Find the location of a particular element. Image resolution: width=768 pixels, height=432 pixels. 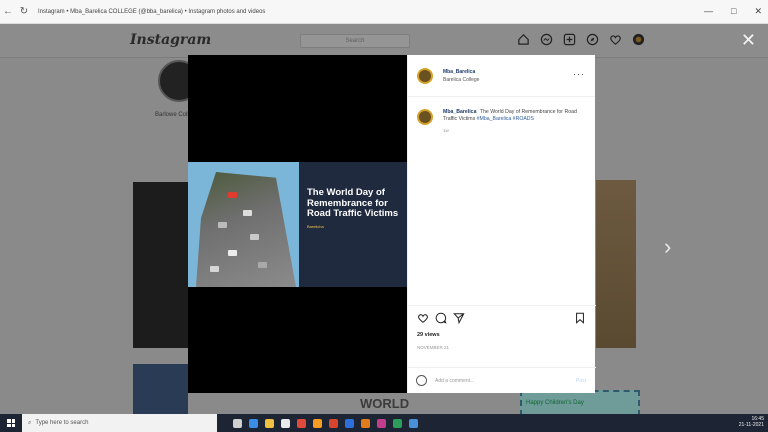

chrome-icon is located at coordinates (301, 423).